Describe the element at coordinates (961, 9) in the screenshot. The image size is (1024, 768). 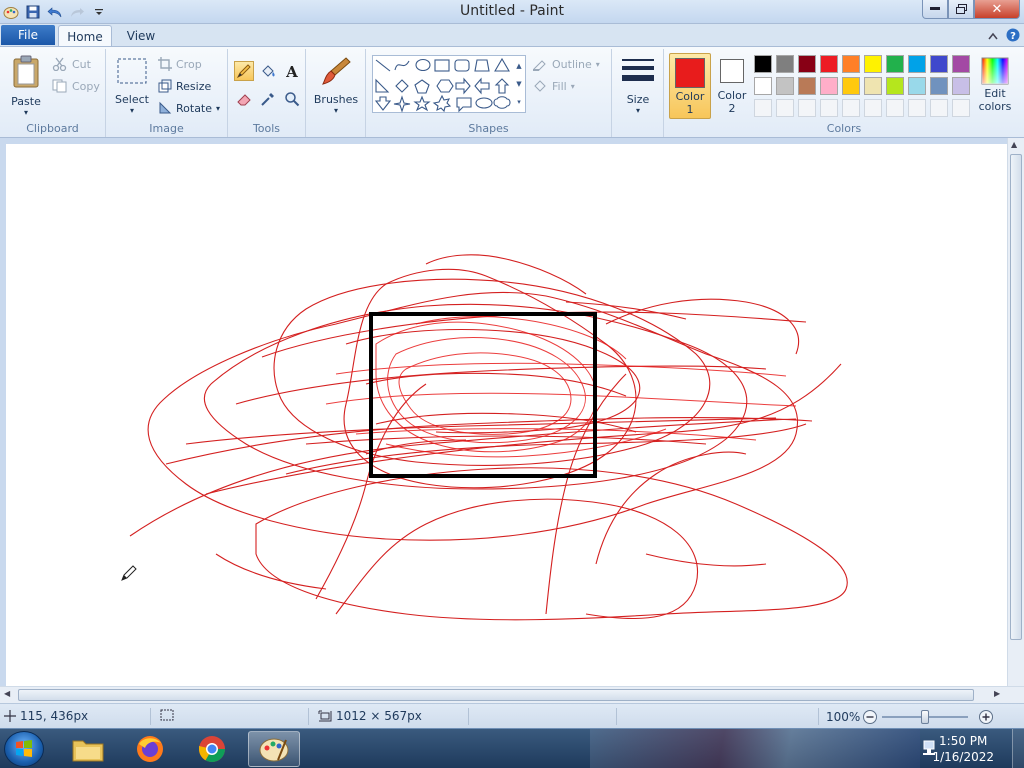
I see `restore-button` at that location.